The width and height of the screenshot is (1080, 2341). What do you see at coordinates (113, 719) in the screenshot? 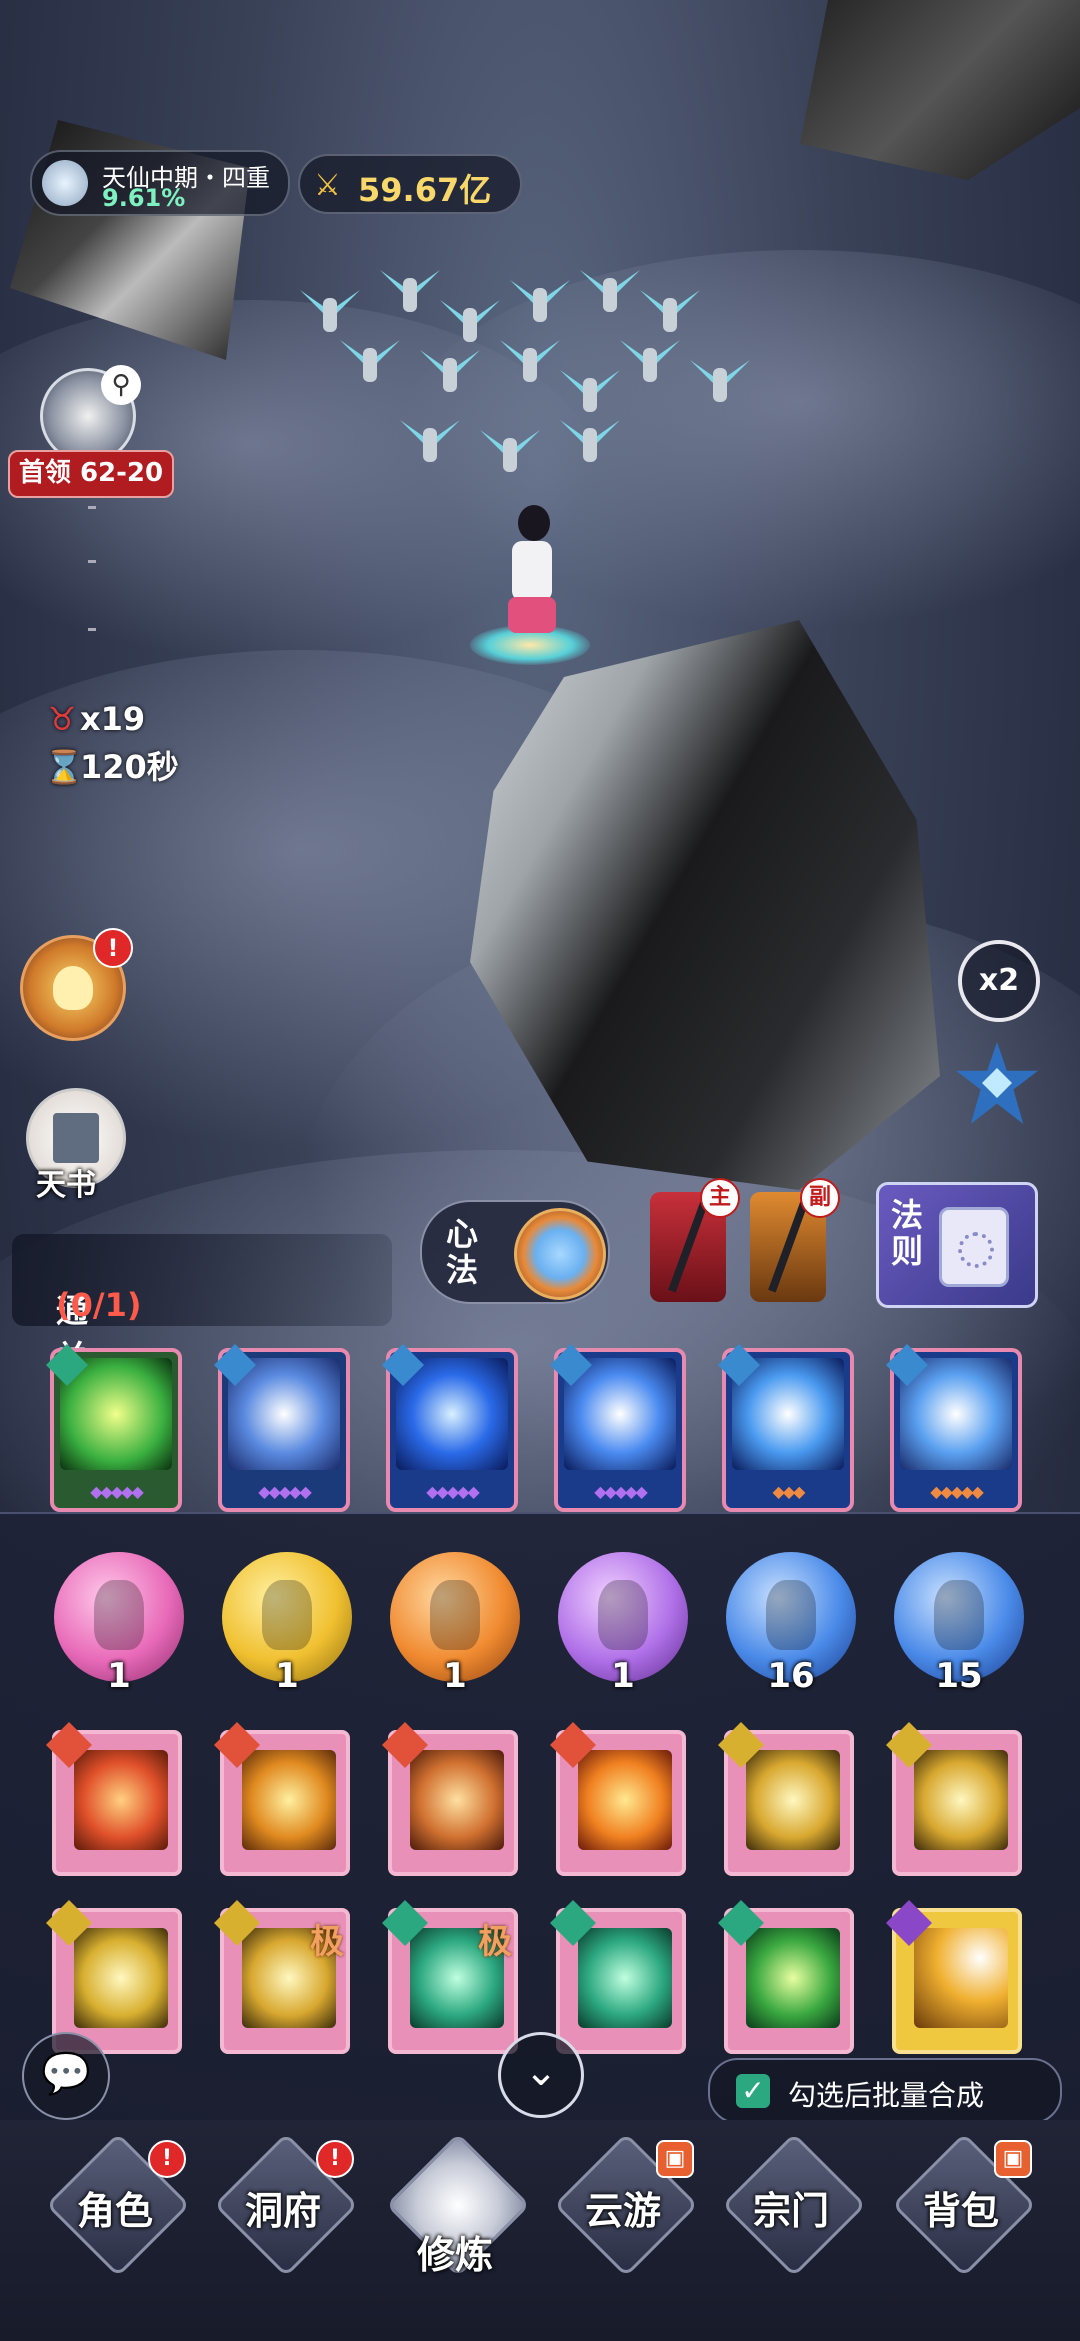
I see `enemy-count: x19` at bounding box center [113, 719].